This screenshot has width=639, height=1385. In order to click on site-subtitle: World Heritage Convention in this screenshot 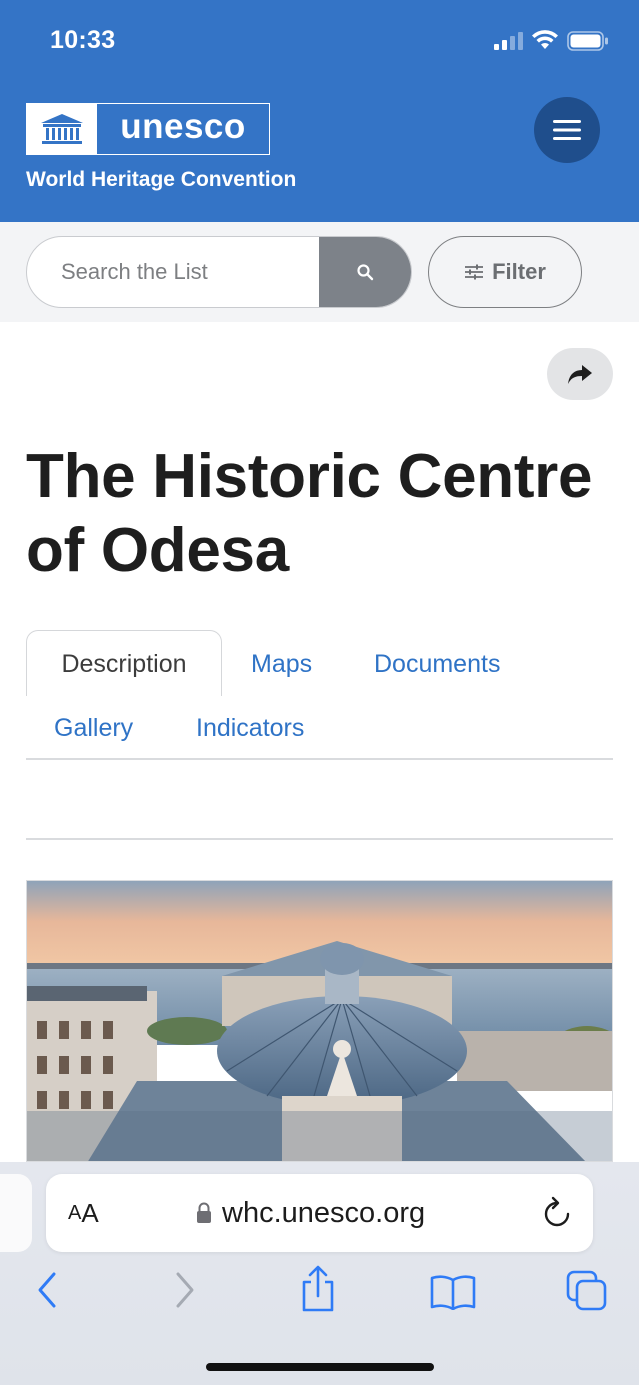, I will do `click(161, 179)`.